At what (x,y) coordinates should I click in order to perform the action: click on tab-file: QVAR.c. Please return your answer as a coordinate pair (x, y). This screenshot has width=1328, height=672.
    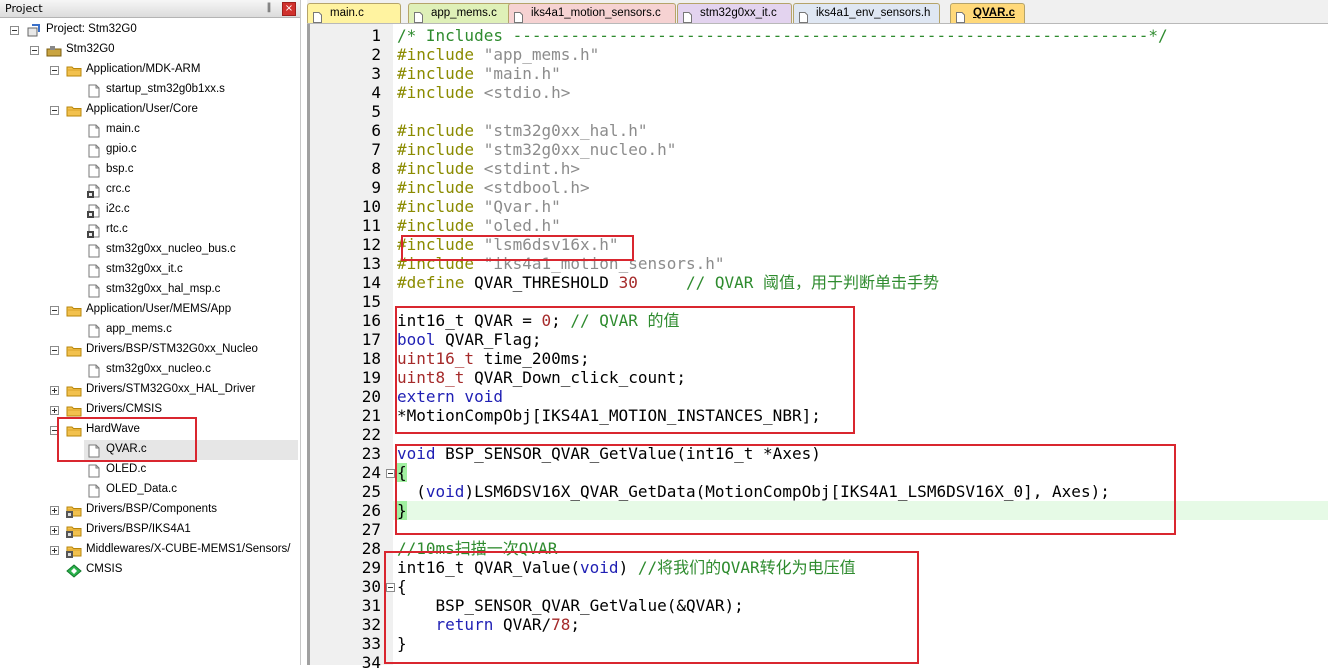
    Looking at the image, I should click on (987, 13).